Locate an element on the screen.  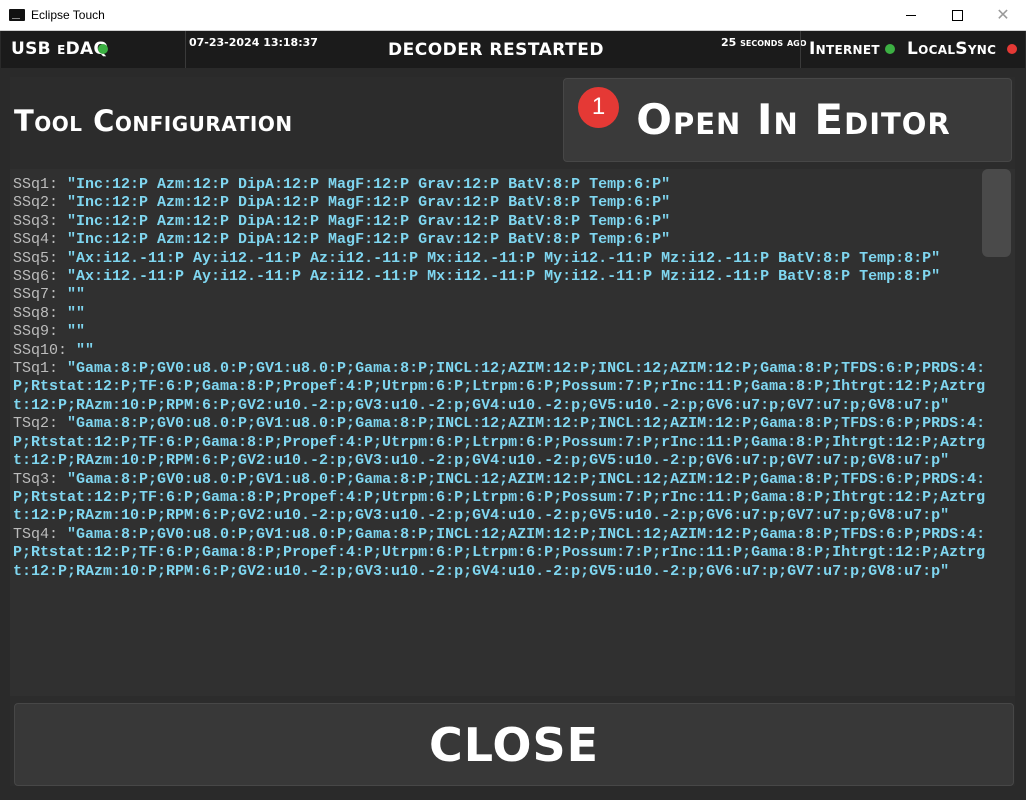
window-close-button: ✕ is located at coordinates (1003, 15).